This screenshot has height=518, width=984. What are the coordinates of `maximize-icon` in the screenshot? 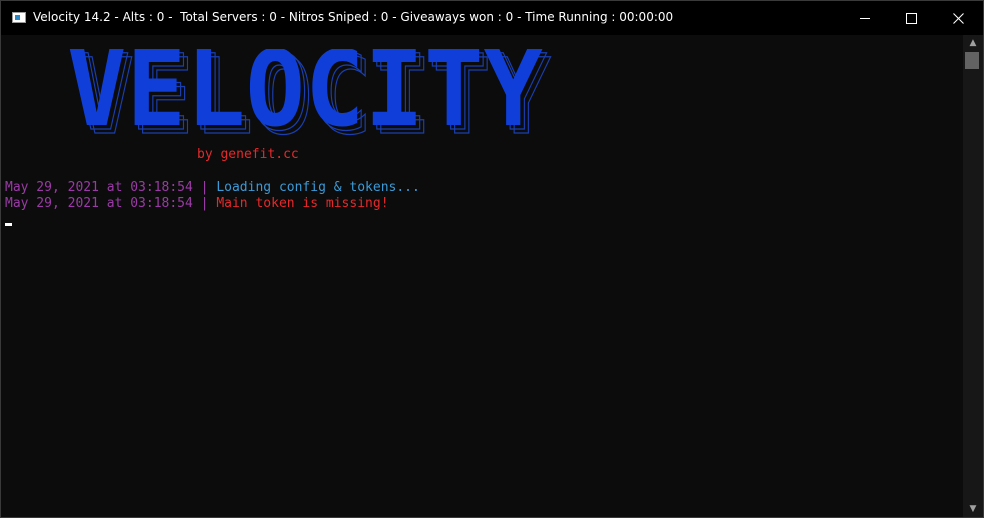 It's located at (911, 18).